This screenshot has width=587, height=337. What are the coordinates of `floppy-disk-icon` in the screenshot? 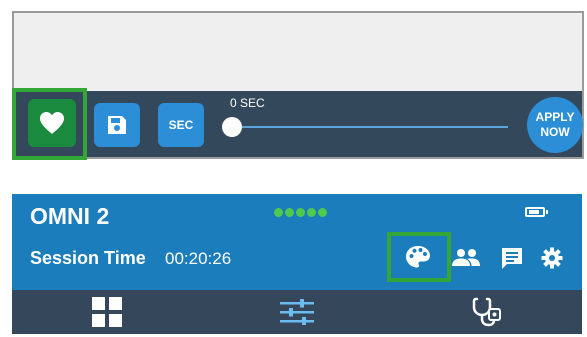 It's located at (117, 125).